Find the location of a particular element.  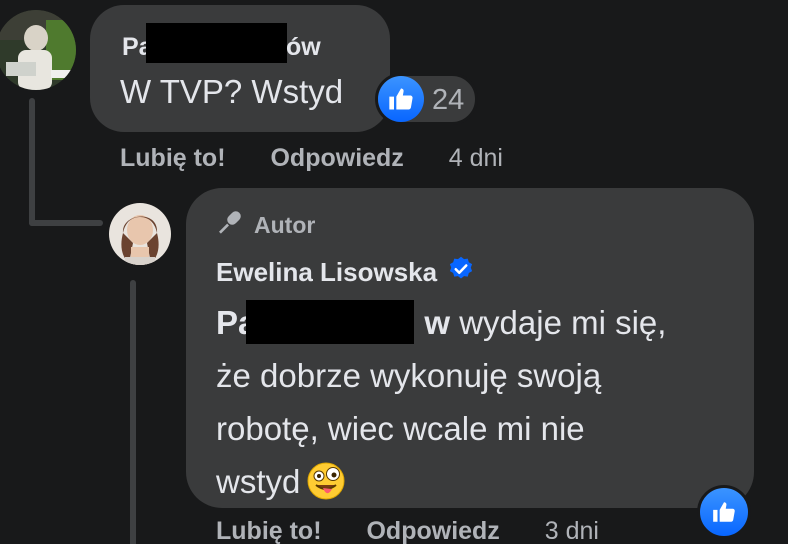

reaction-count: 24 is located at coordinates (448, 100).